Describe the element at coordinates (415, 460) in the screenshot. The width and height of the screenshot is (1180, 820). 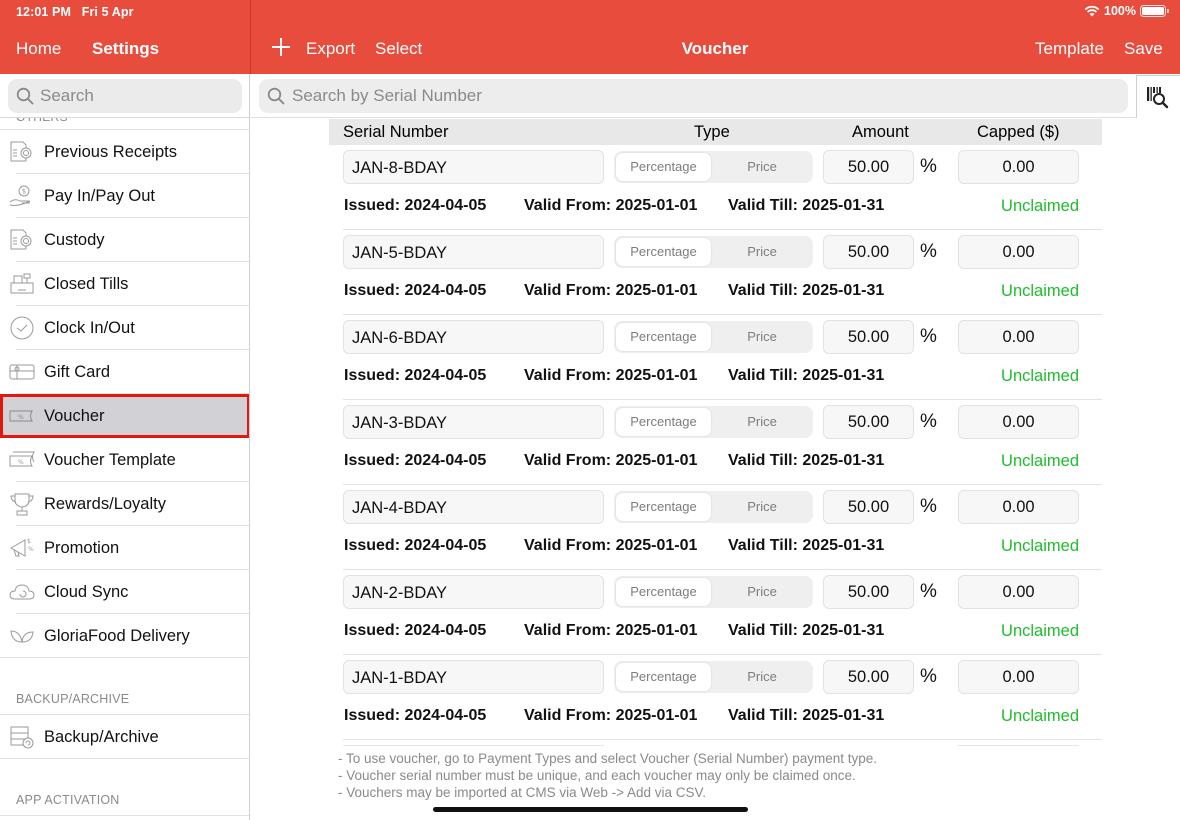
I see `issued-date: Issued: 2024-04-05` at that location.